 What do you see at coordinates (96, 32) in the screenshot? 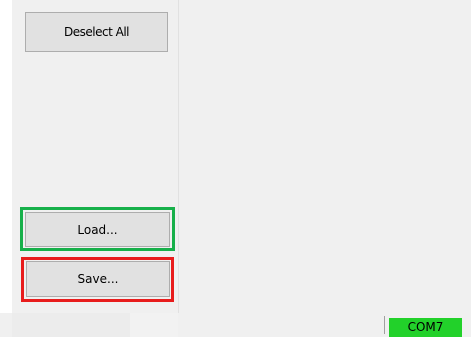
I see `deselect-all-button: Deselect All` at bounding box center [96, 32].